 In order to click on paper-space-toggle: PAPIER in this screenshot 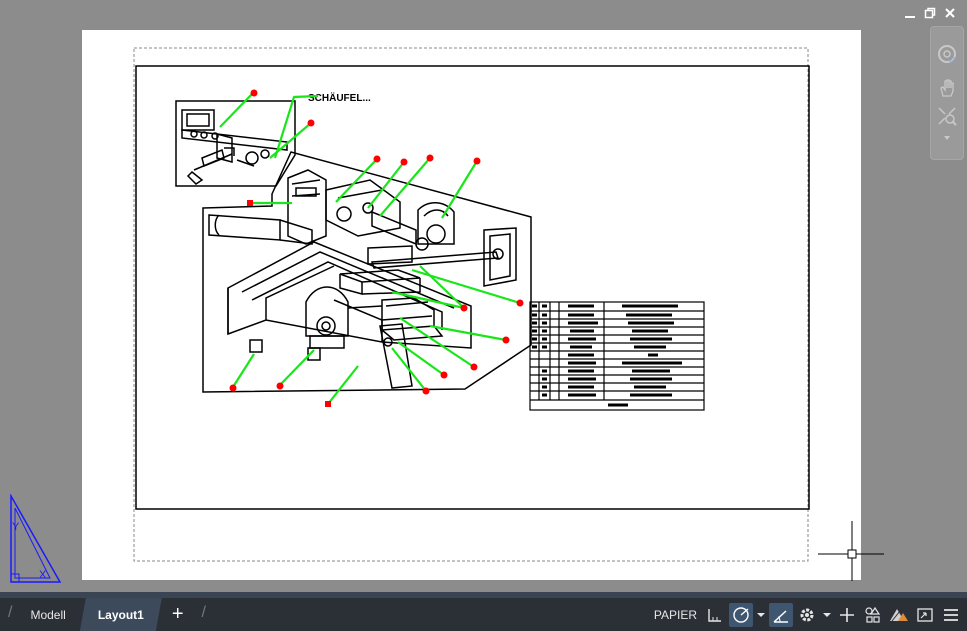, I will do `click(675, 614)`.